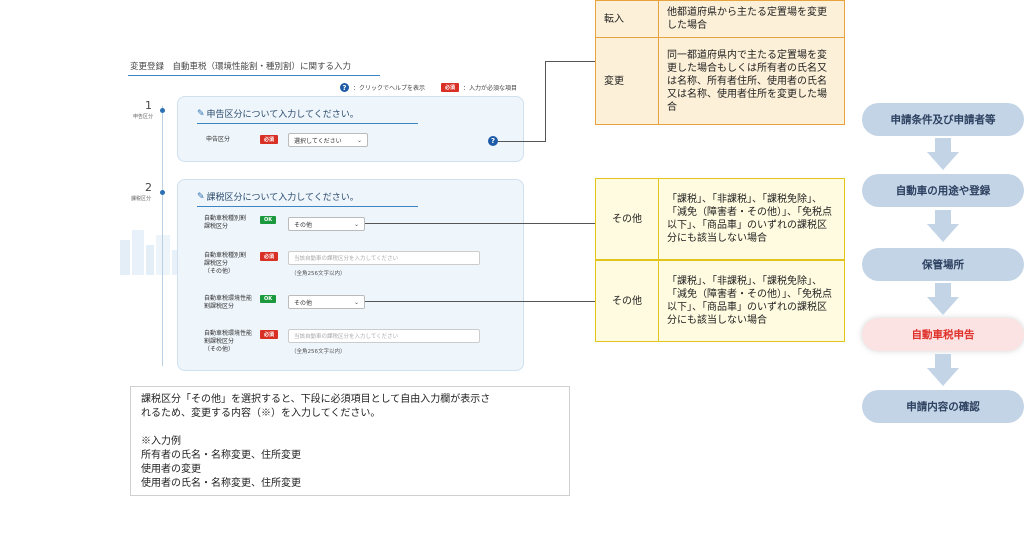  Describe the element at coordinates (141, 199) in the screenshot. I see `step-2-label: 課税区分` at that location.